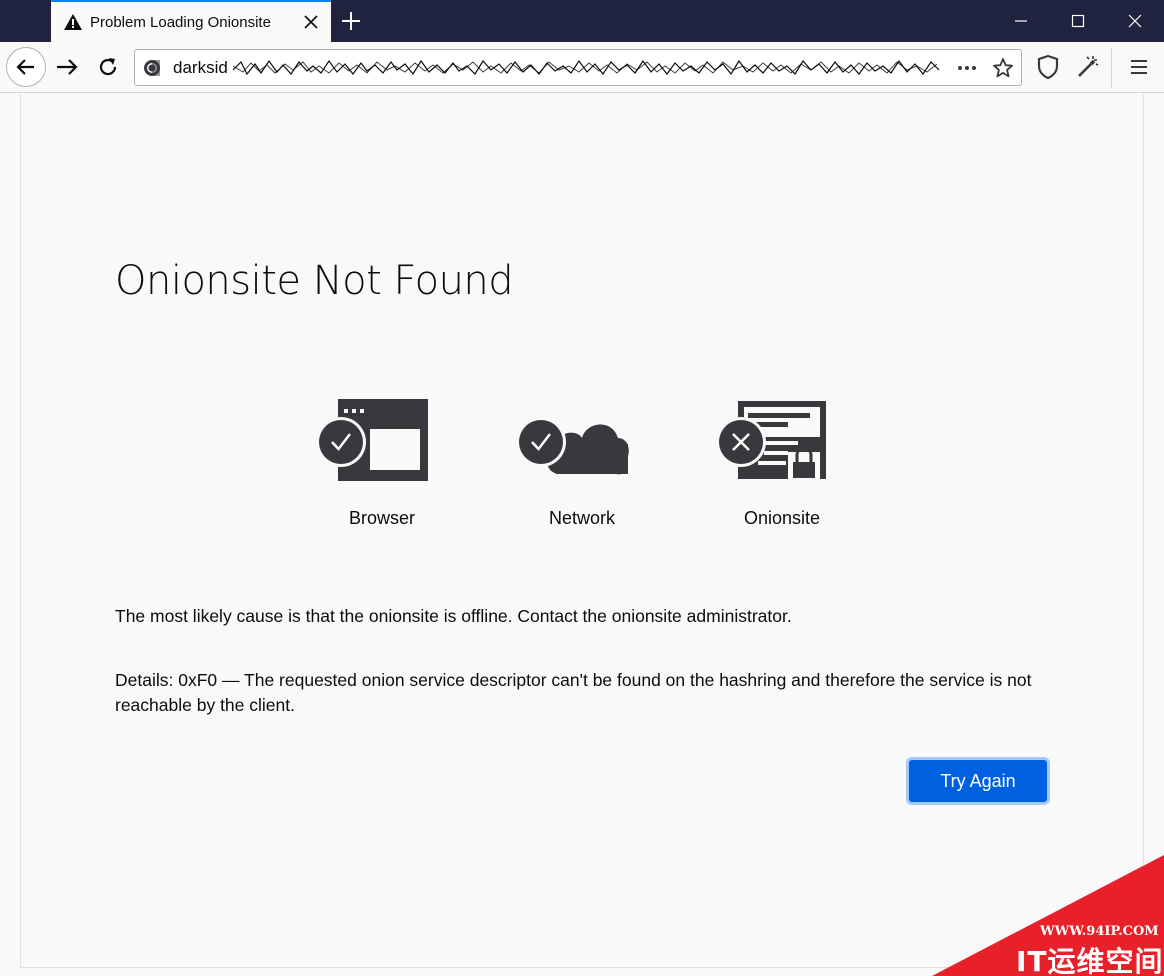 Image resolution: width=1164 pixels, height=976 pixels. I want to click on status-label-onionsite: Onionsite, so click(782, 518).